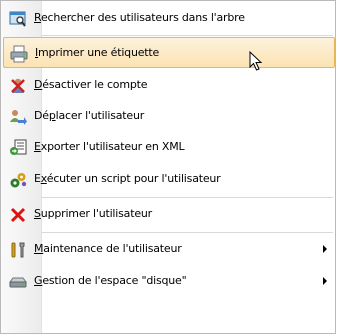 The width and height of the screenshot is (338, 335). I want to click on menu-item-export-xml: Exporter l'utilisateur en XML, so click(169, 147).